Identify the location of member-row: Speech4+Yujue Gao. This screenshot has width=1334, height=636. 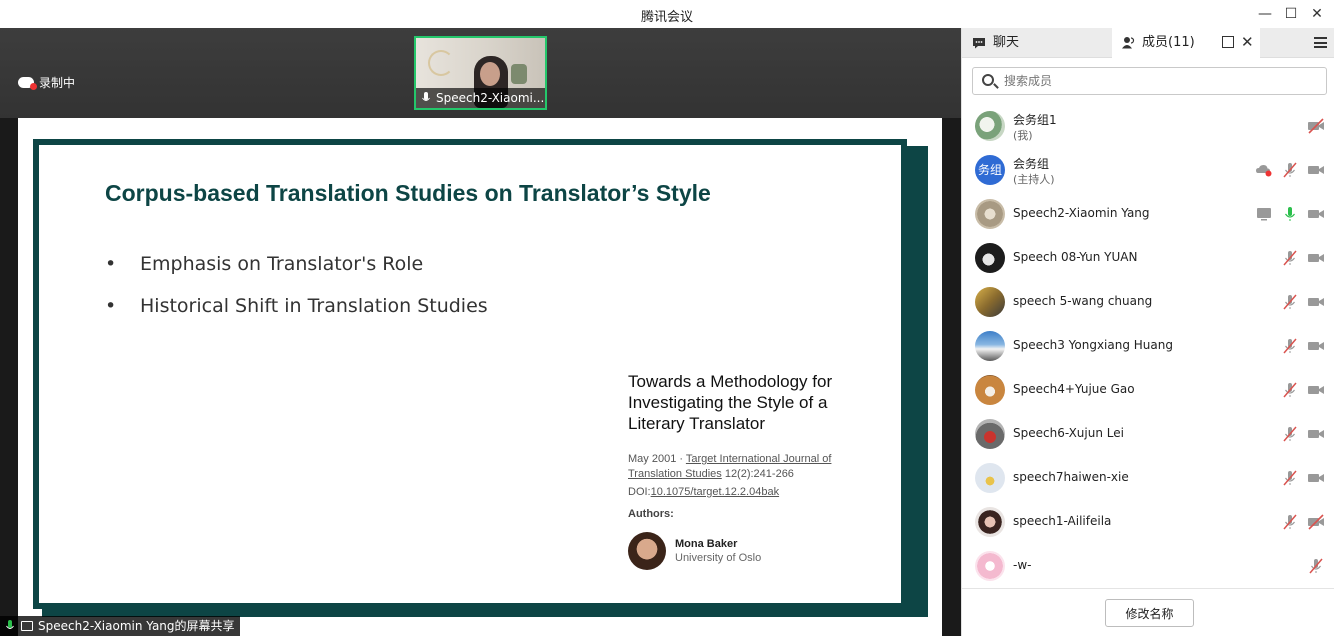
(1148, 390).